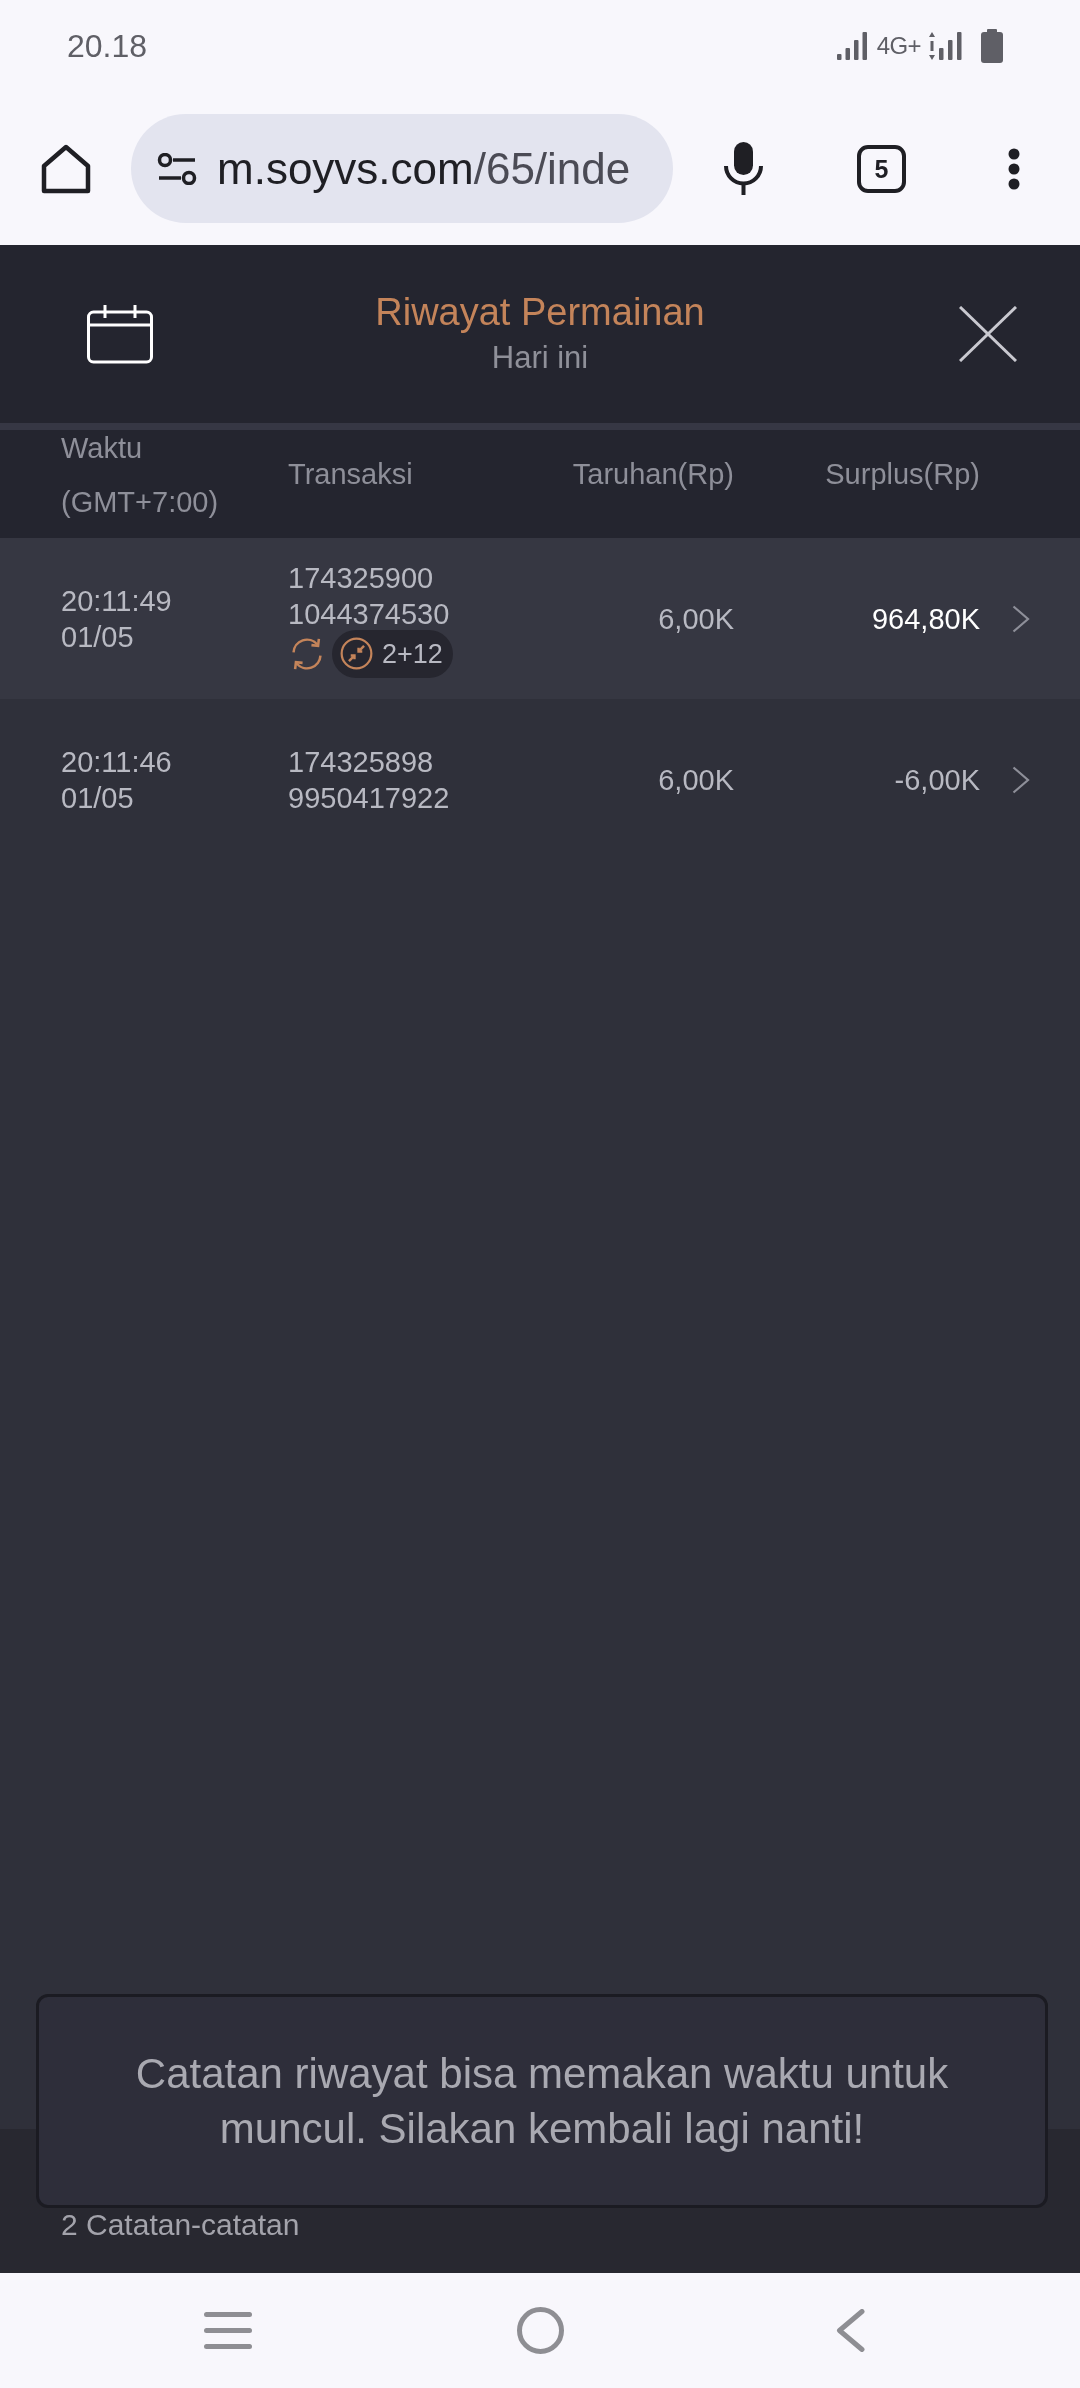 This screenshot has height=2388, width=1080. Describe the element at coordinates (177, 168) in the screenshot. I see `site-settings-icon` at that location.